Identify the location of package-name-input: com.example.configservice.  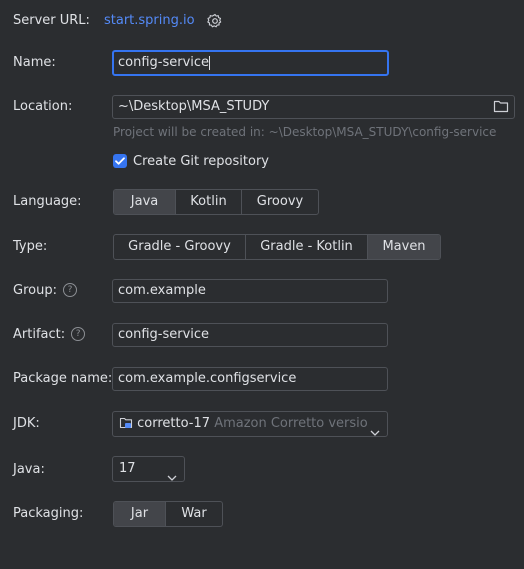
(250, 379).